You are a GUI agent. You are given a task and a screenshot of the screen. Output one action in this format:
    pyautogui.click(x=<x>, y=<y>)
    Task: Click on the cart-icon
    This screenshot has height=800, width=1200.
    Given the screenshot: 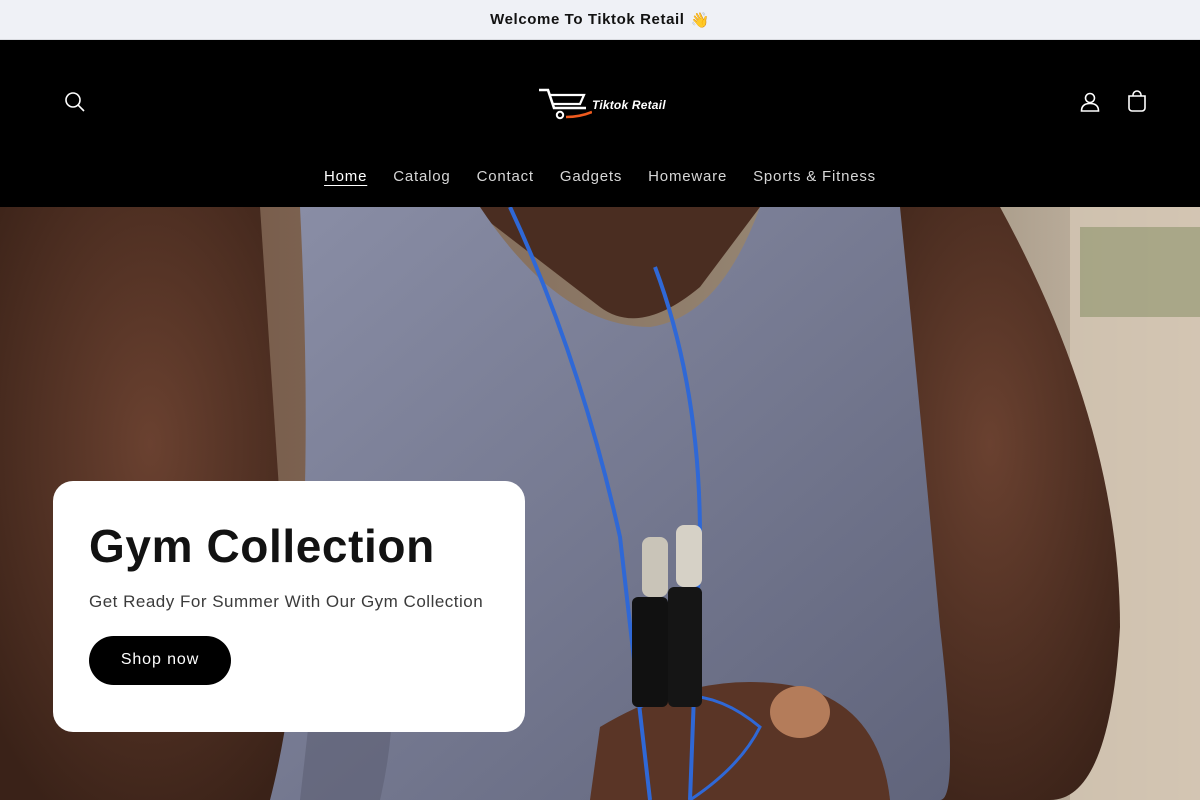 What is the action you would take?
    pyautogui.click(x=1137, y=101)
    